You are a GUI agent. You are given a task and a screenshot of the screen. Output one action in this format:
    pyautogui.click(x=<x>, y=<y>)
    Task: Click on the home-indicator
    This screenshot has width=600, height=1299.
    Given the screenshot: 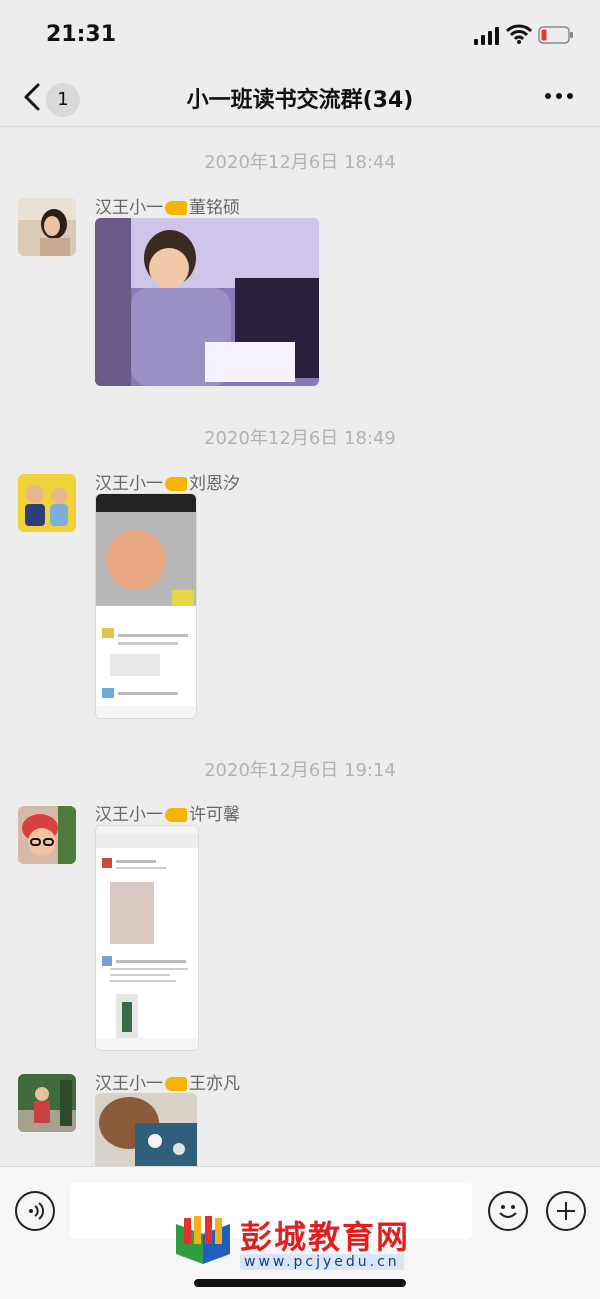 What is the action you would take?
    pyautogui.click(x=300, y=1283)
    